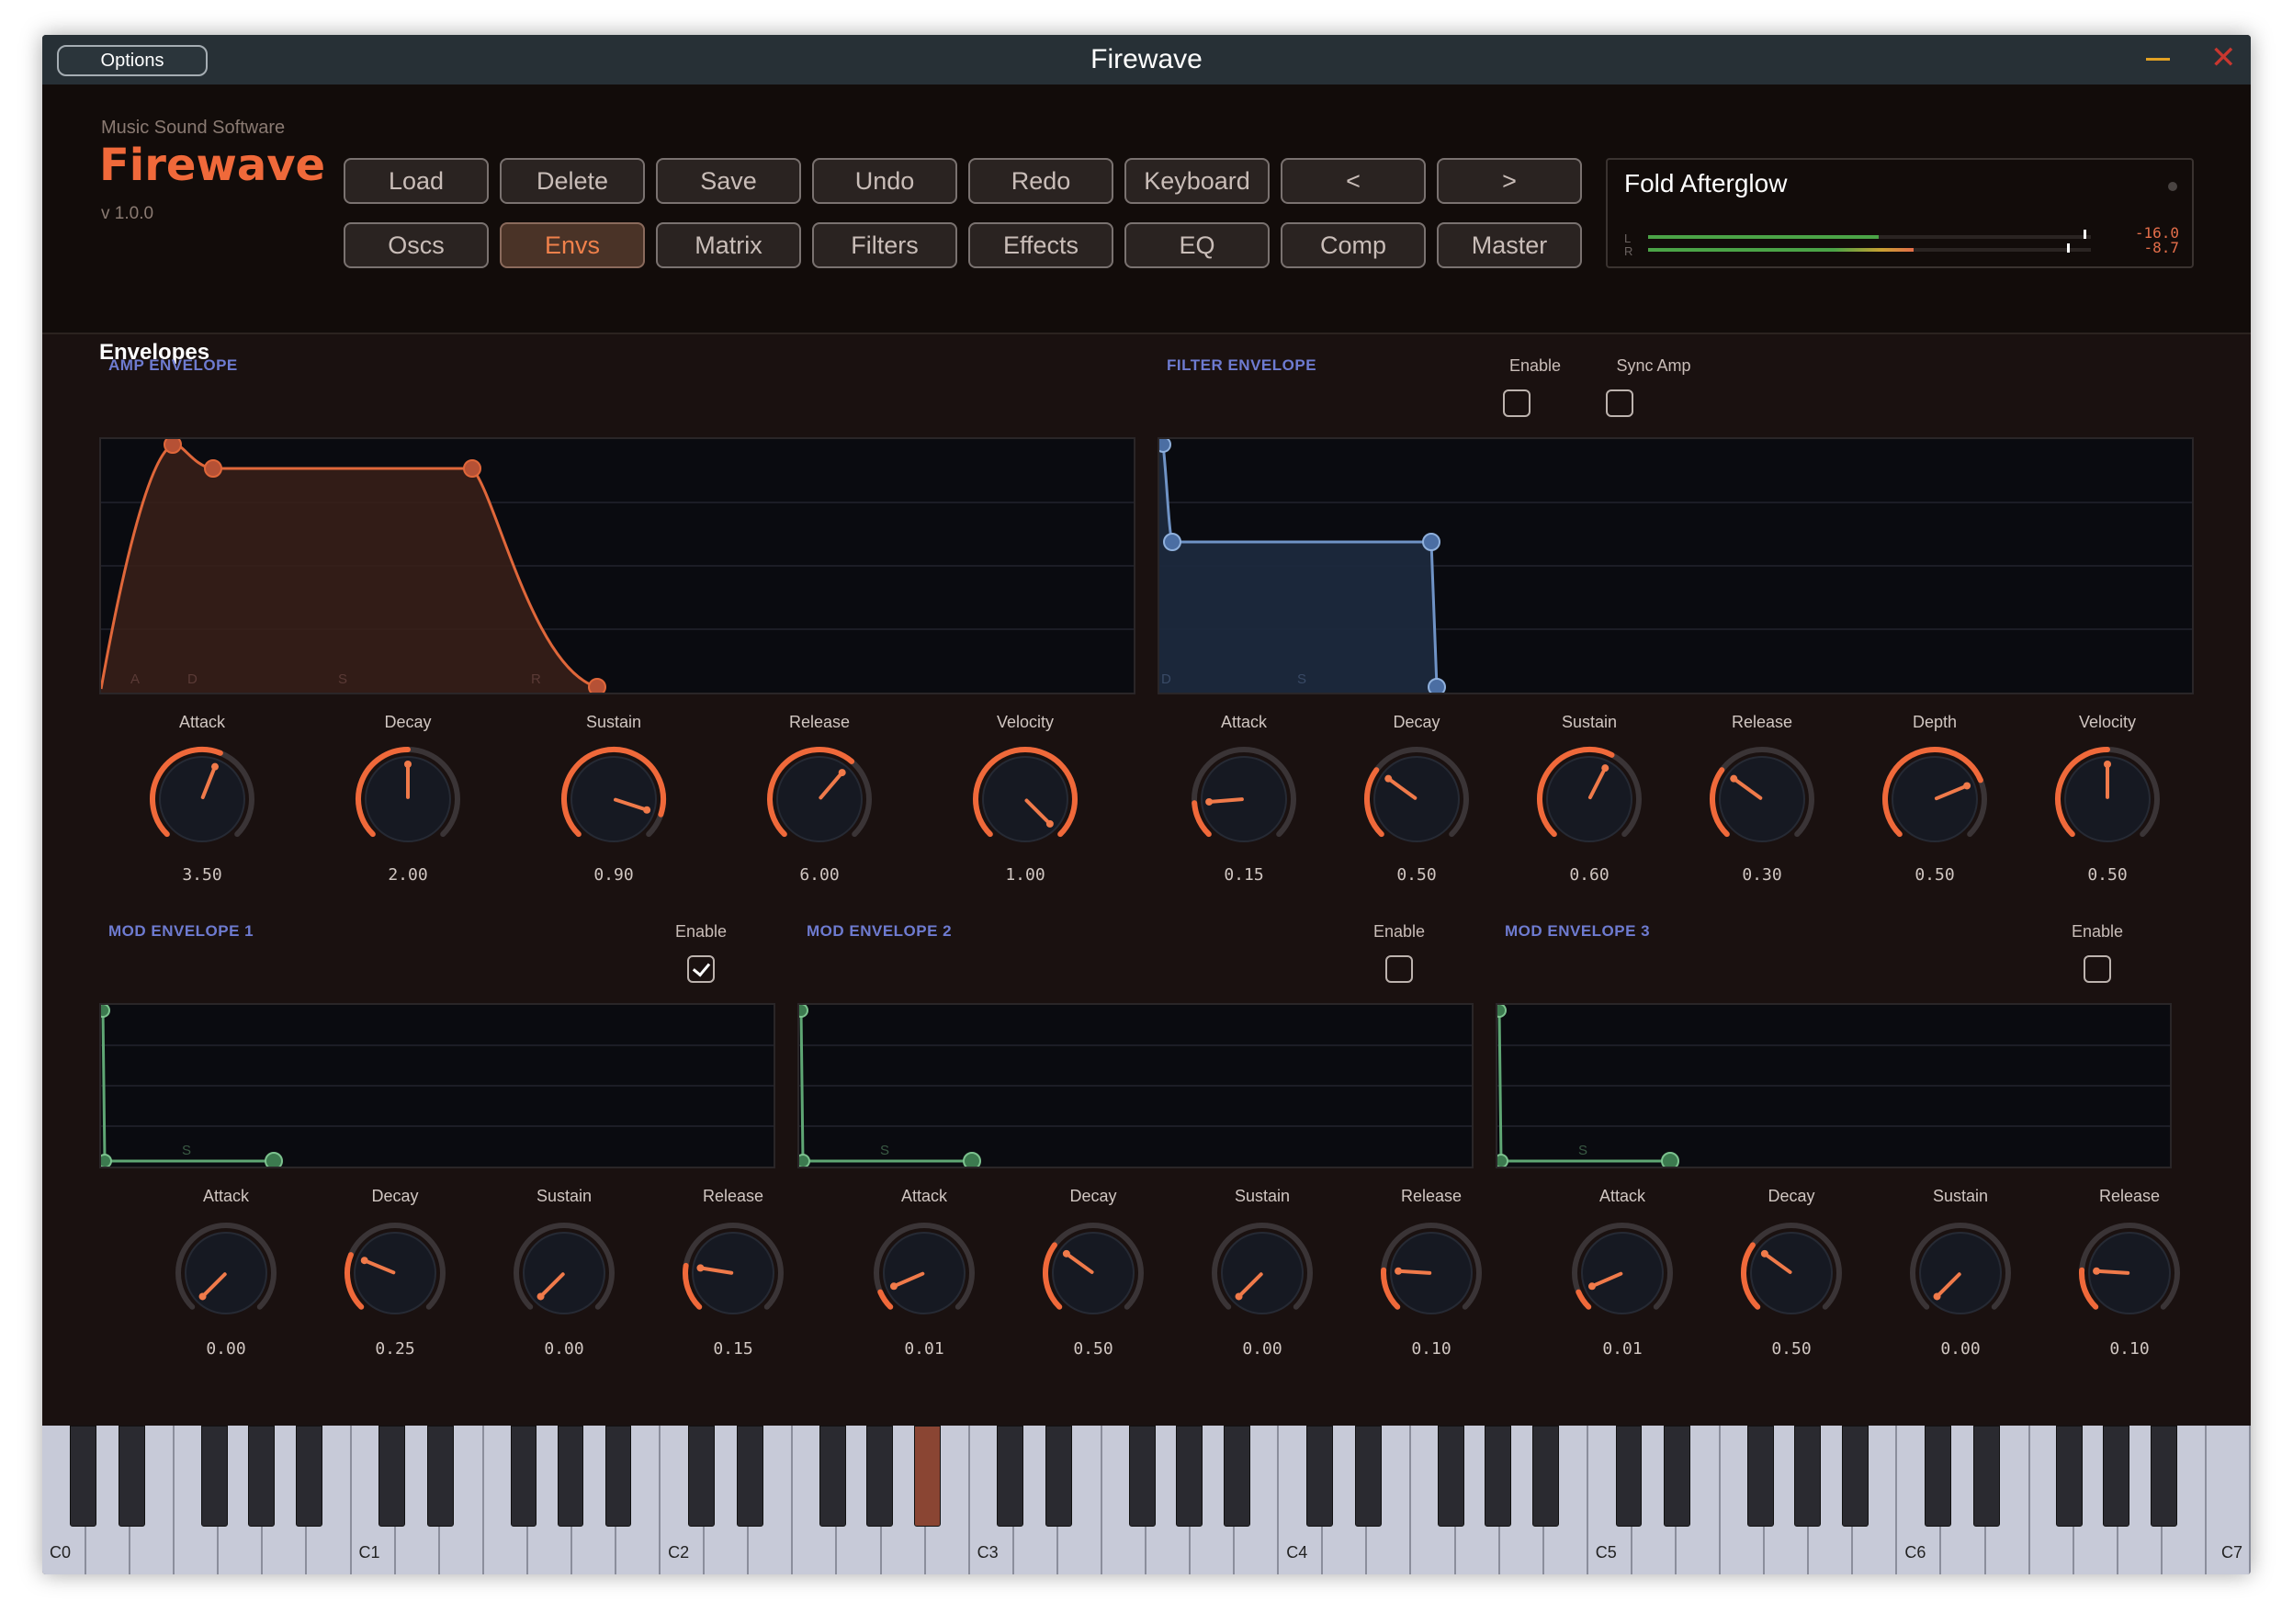  I want to click on toolbar-button-matrix: Matrix, so click(728, 245).